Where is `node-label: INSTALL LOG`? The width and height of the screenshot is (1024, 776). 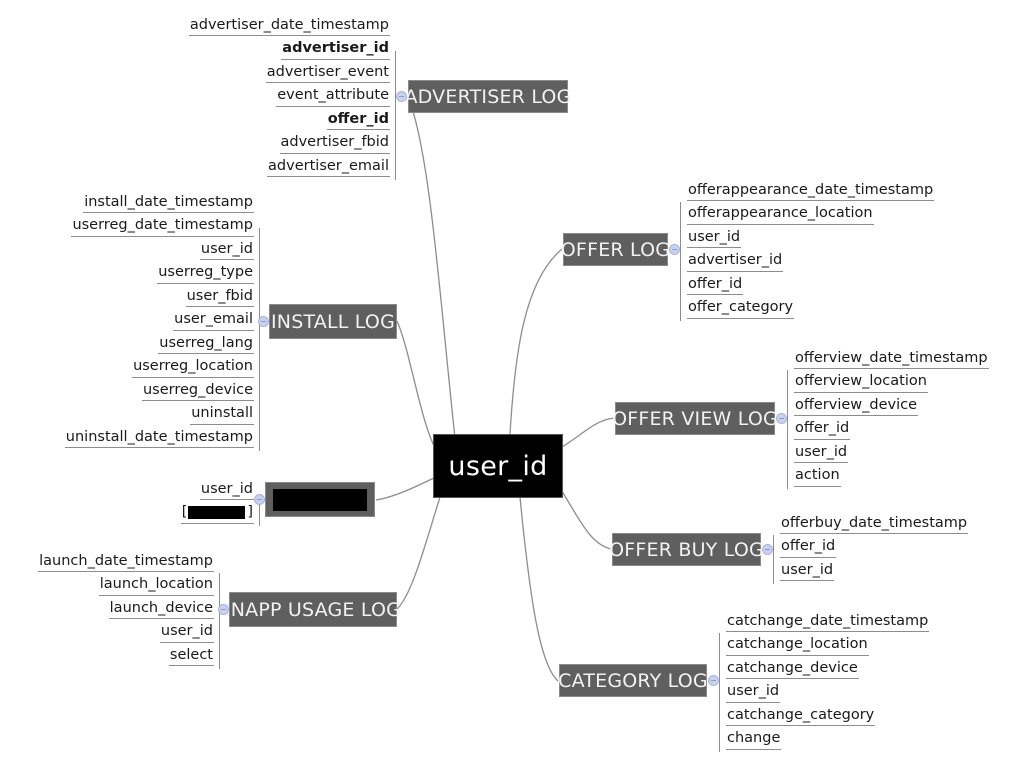
node-label: INSTALL LOG is located at coordinates (332, 321).